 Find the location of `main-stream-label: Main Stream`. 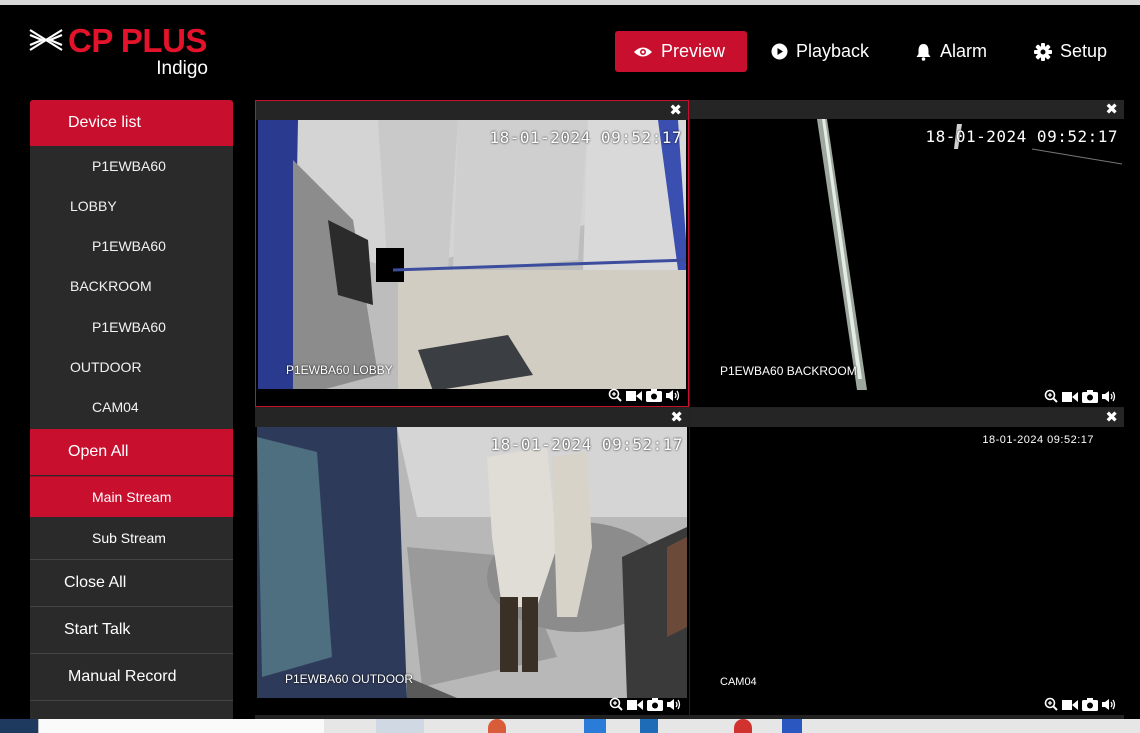

main-stream-label: Main Stream is located at coordinates (132, 497).